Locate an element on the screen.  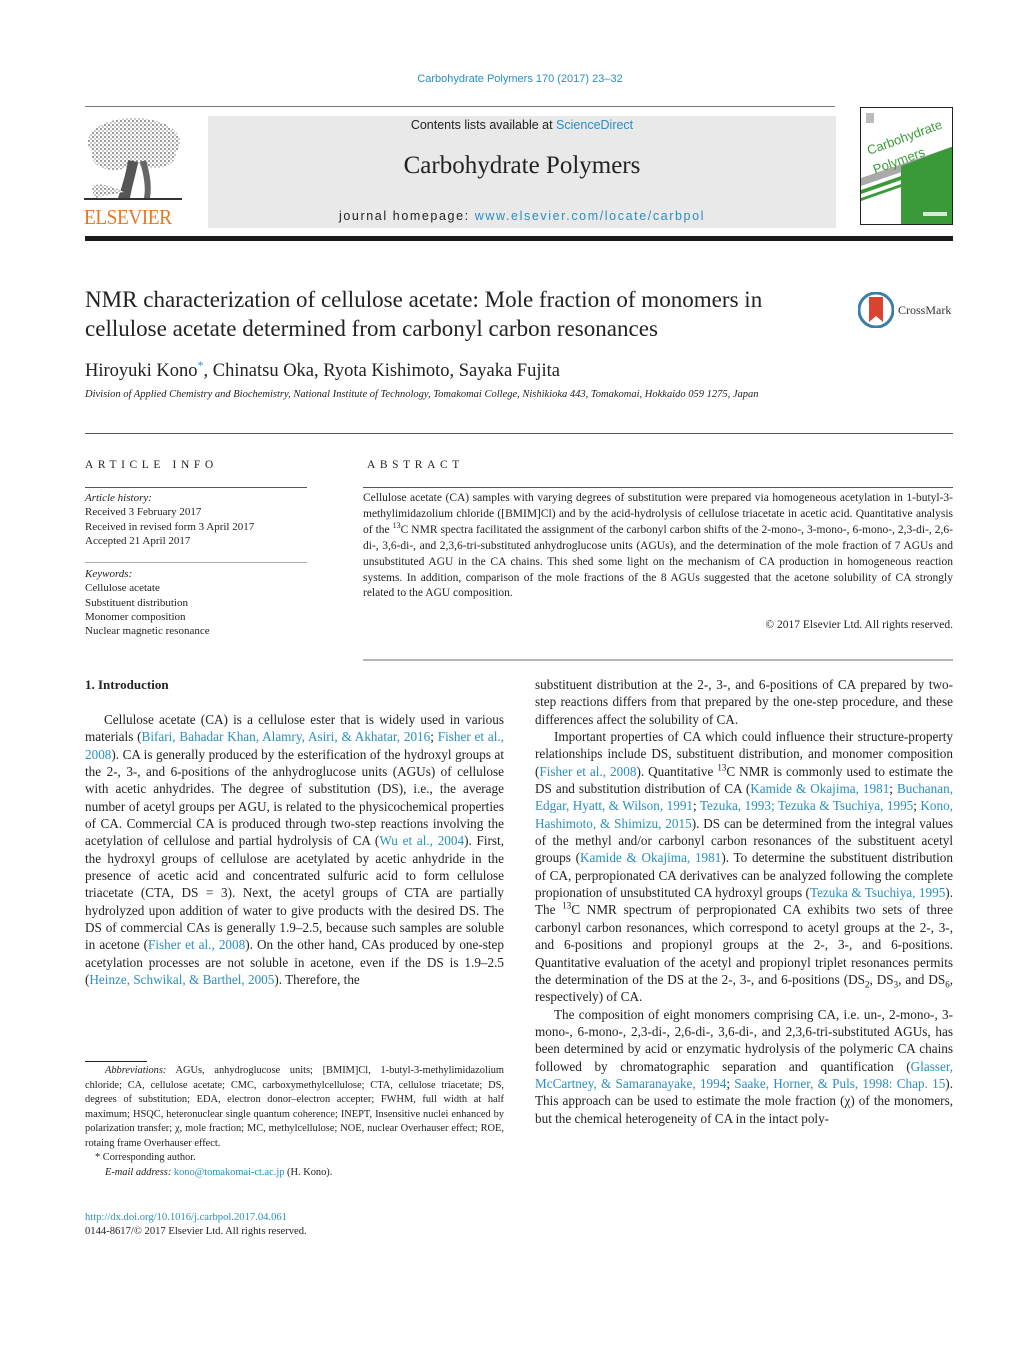
corresponding-author-note: * Corresponding author. is located at coordinates (145, 1157).